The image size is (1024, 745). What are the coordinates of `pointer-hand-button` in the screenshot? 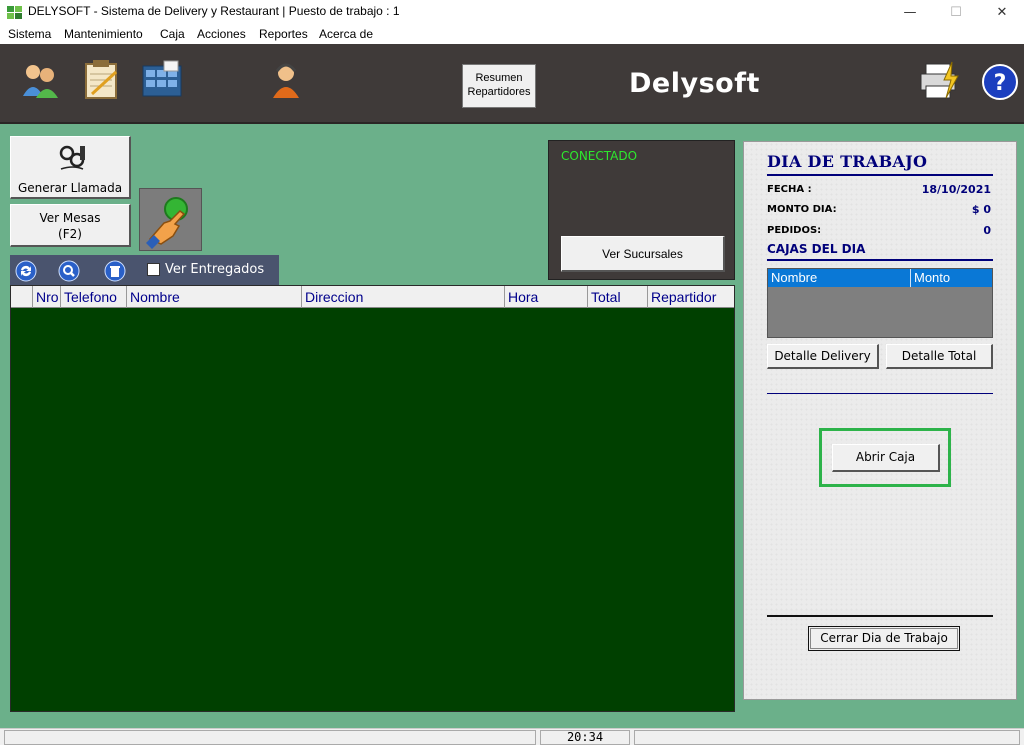 It's located at (170, 219).